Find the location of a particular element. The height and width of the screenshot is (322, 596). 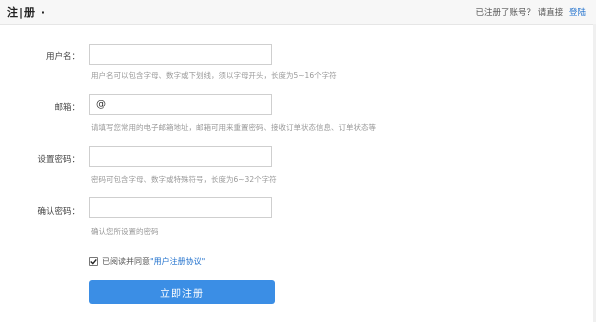

email-hint: 请填写您常用的电子邮箱地址，邮箱可用来重置密码、接收订单状态信息、订单状态等 is located at coordinates (233, 127).